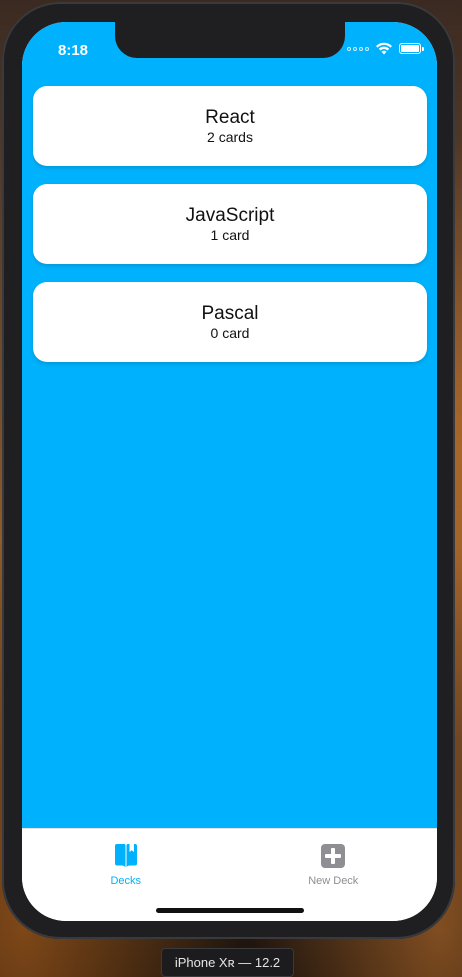 This screenshot has height=977, width=462. I want to click on deck-card-count: 2 cards, so click(230, 136).